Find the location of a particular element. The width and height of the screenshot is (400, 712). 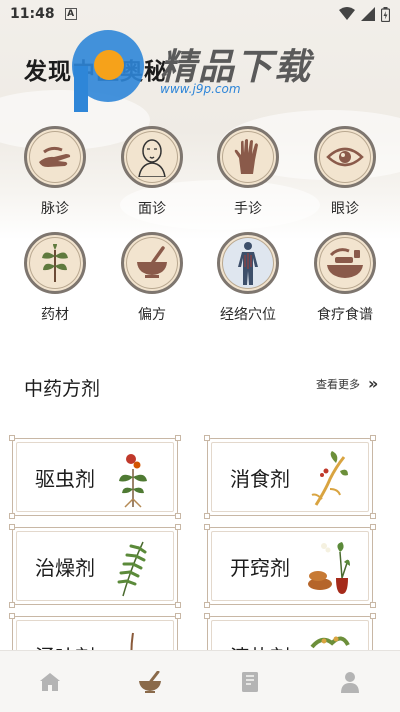

hand-diagnosis-icon is located at coordinates (248, 157).